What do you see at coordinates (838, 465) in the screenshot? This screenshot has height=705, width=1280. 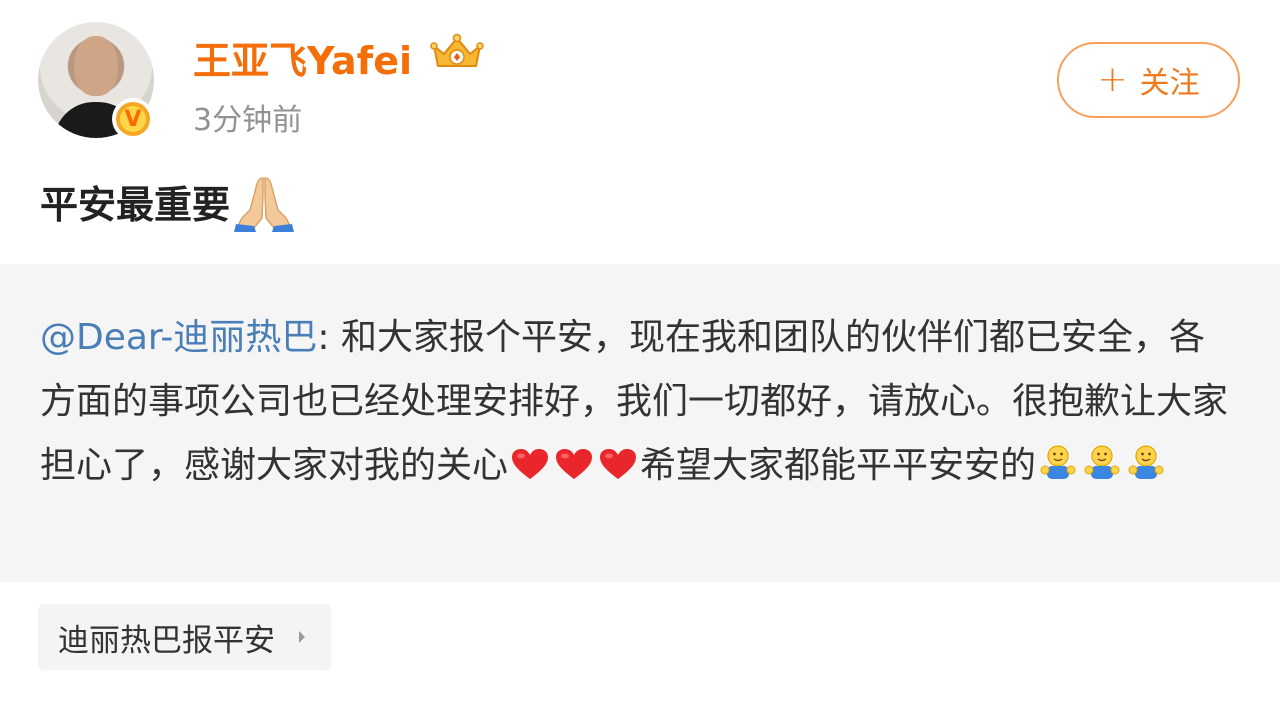 I see `repost-text-part2: 希望大家都能平平安安的` at bounding box center [838, 465].